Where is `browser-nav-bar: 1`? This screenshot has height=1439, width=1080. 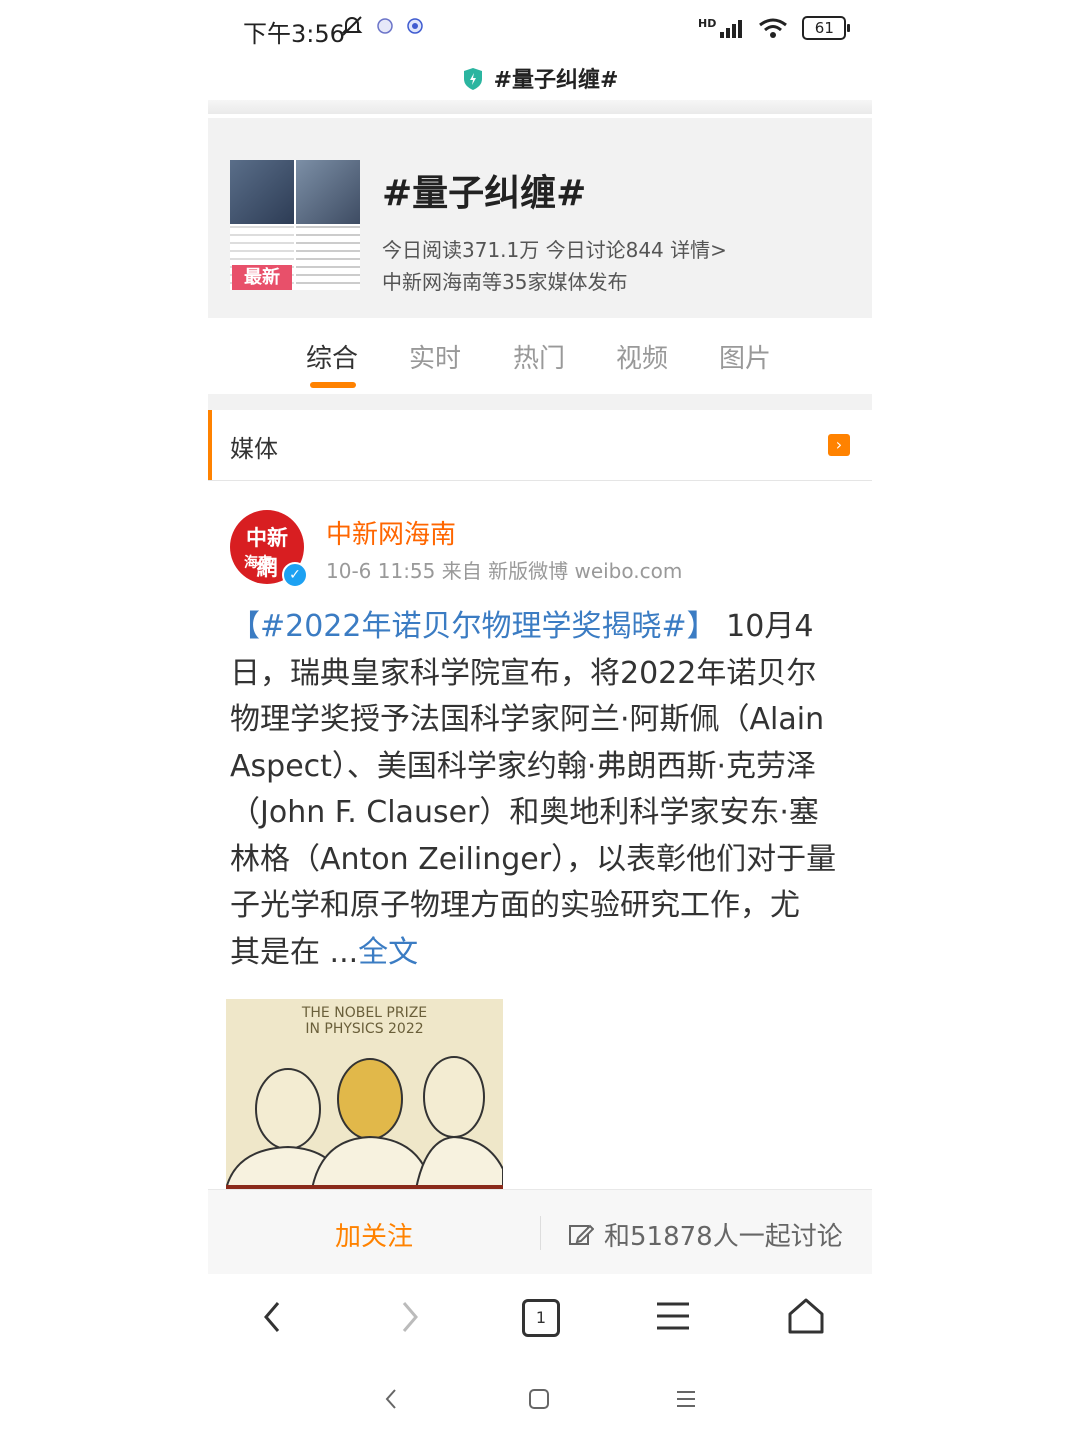
browser-nav-bar: 1 is located at coordinates (540, 1317).